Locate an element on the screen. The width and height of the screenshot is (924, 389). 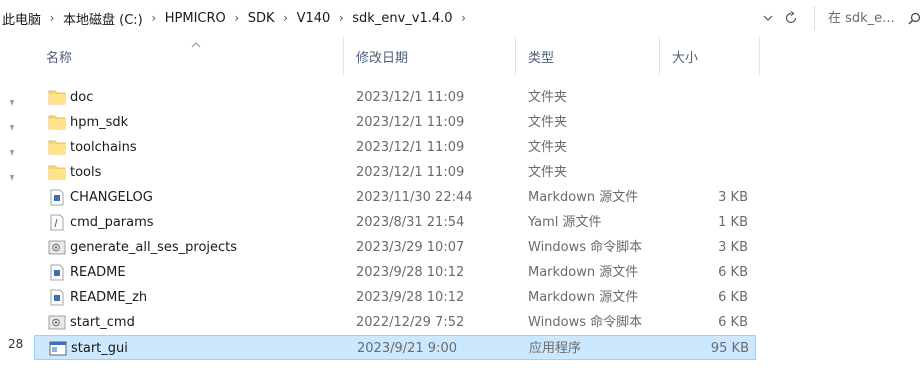
column-header-date: 修改日期 is located at coordinates (430, 56).